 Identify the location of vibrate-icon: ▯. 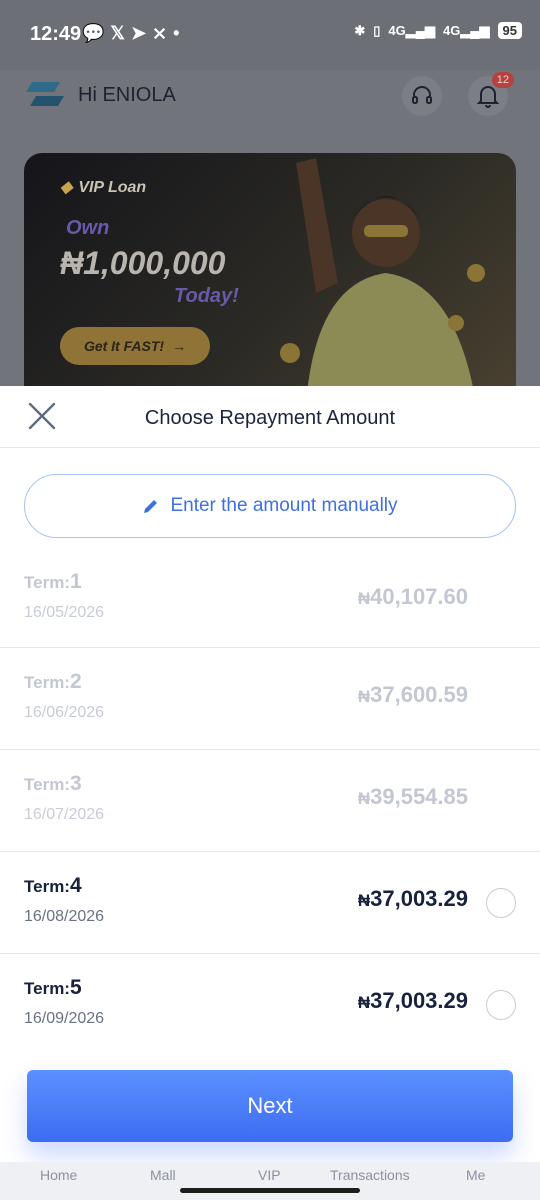
(377, 30).